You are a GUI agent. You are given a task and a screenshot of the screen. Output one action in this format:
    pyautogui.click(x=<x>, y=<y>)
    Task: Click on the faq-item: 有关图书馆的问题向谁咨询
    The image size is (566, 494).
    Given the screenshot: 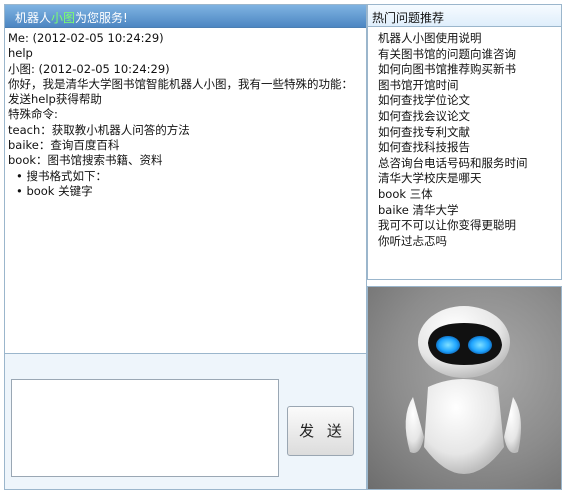 What is the action you would take?
    pyautogui.click(x=469, y=55)
    